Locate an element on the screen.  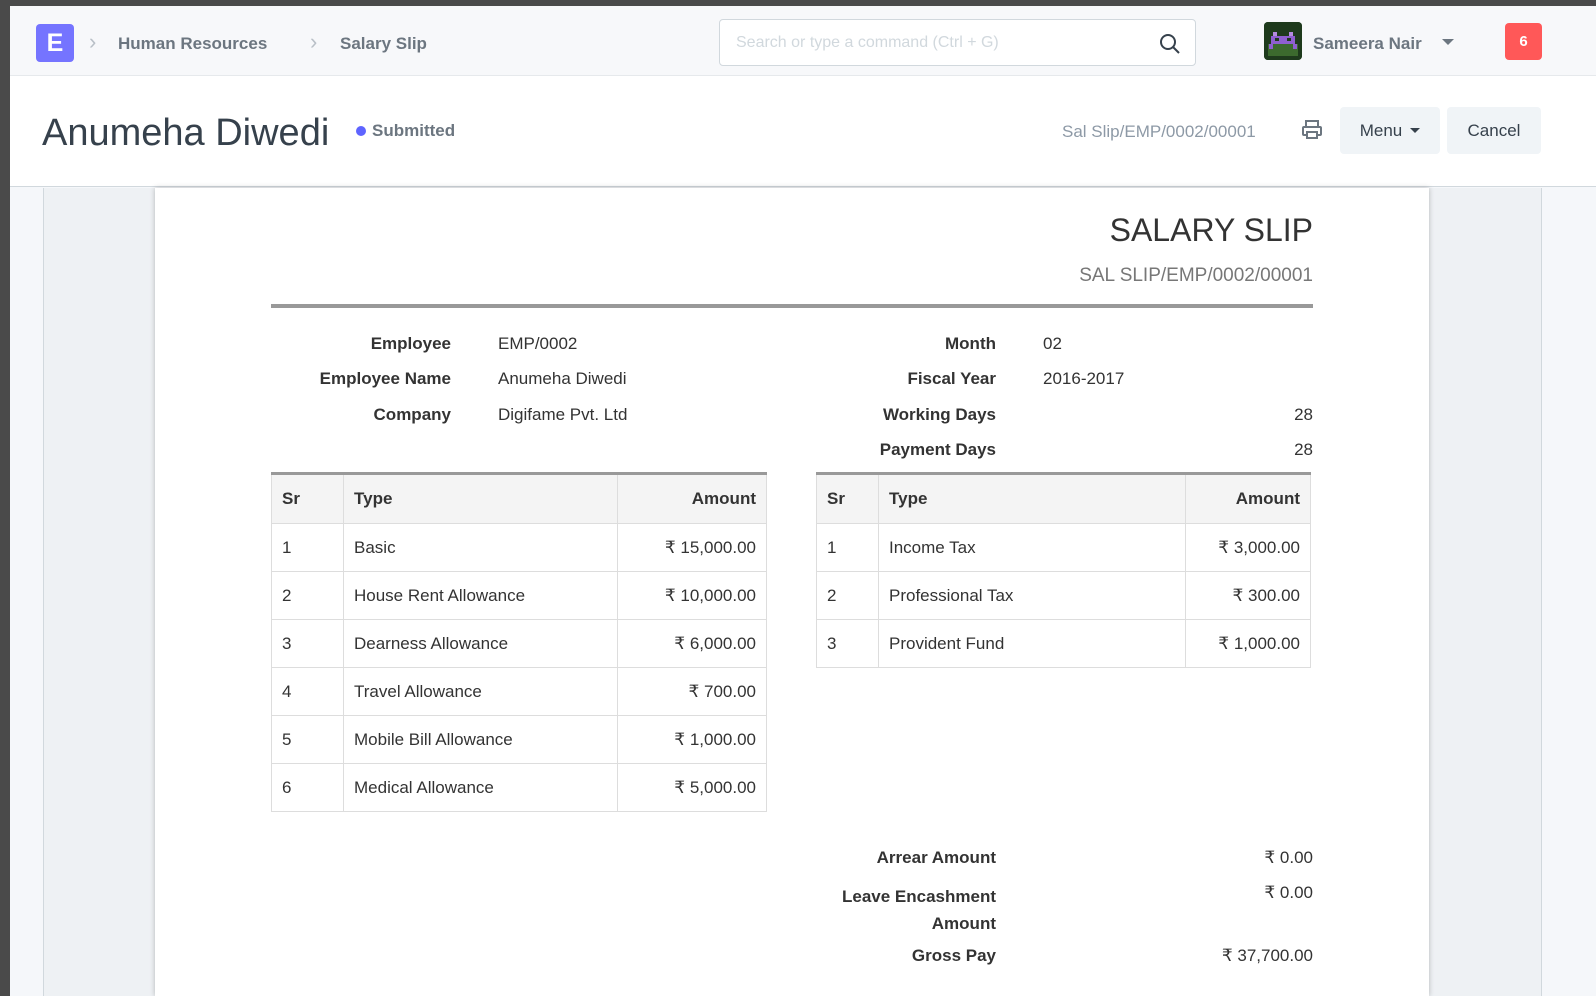
search-icon is located at coordinates (1170, 44).